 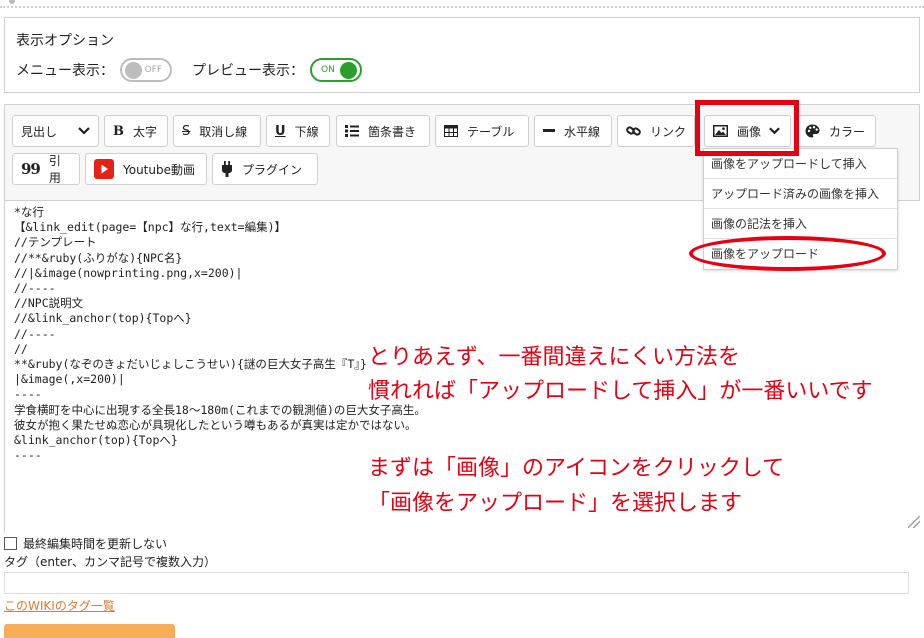 What do you see at coordinates (54, 169) in the screenshot?
I see `quote-label: 引用` at bounding box center [54, 169].